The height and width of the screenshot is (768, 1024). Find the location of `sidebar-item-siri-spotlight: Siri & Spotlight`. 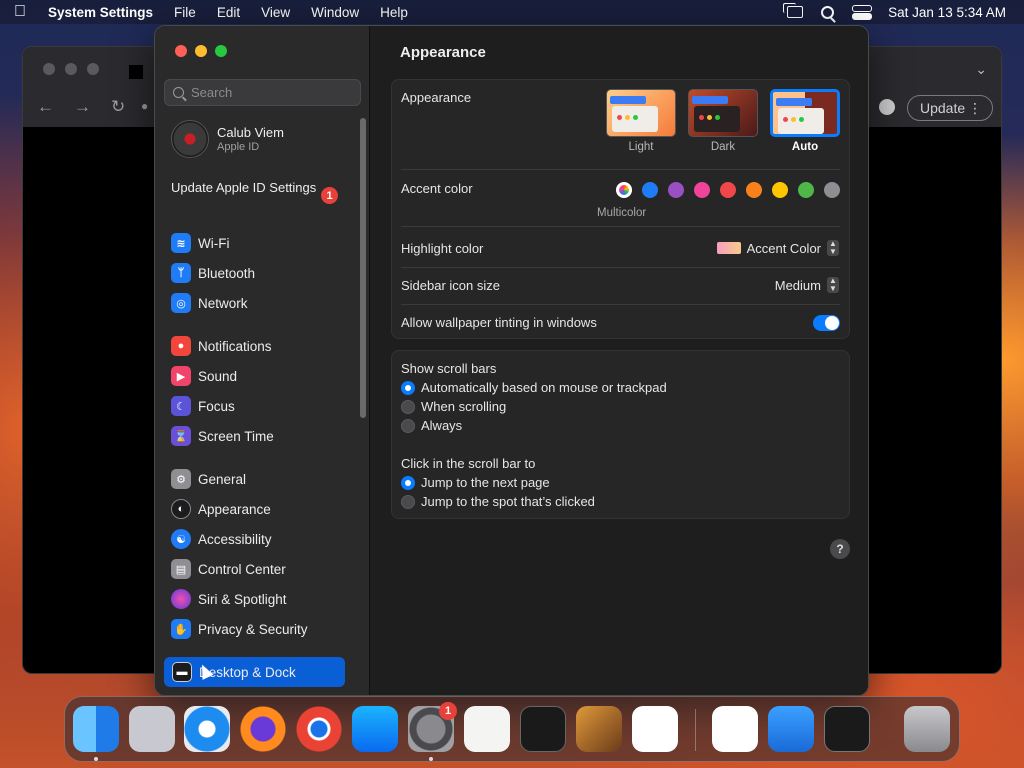

sidebar-item-siri-spotlight: Siri & Spotlight is located at coordinates (229, 599).